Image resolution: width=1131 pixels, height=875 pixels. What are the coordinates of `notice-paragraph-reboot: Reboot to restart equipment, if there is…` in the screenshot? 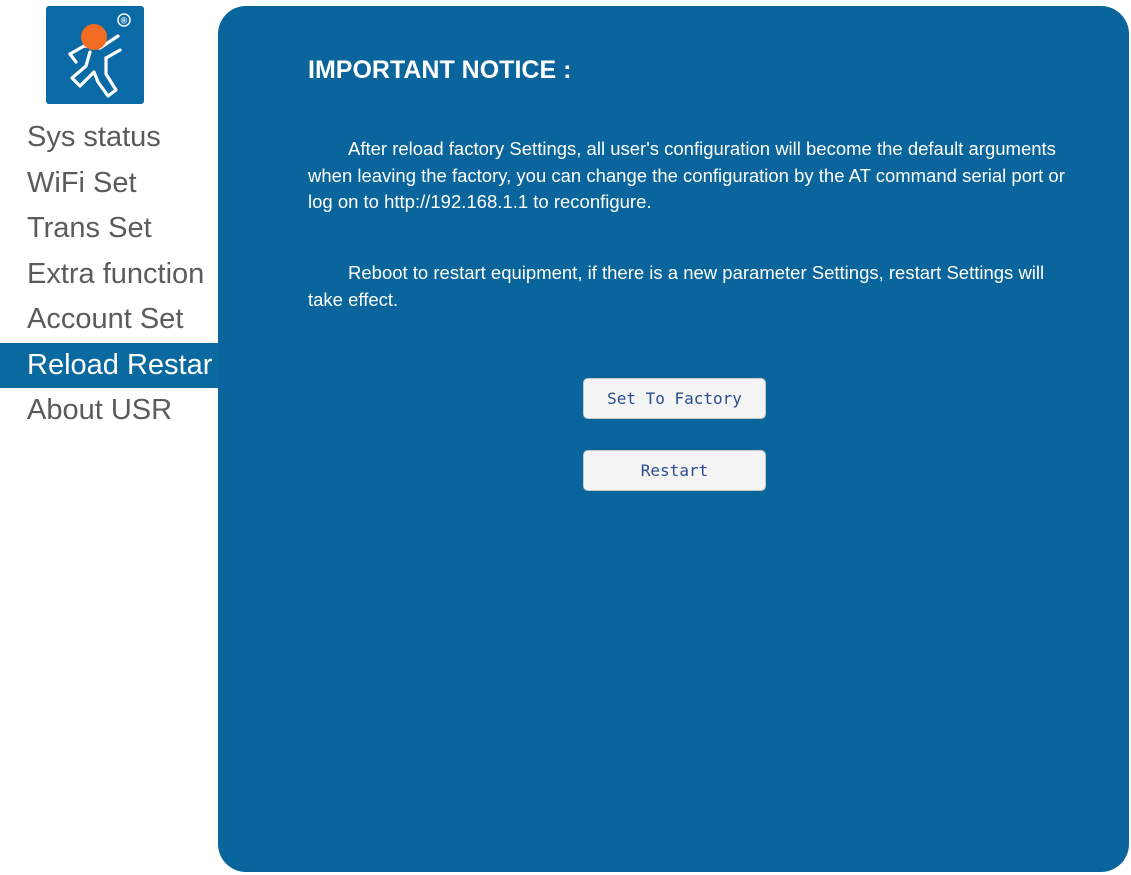 It's located at (676, 286).